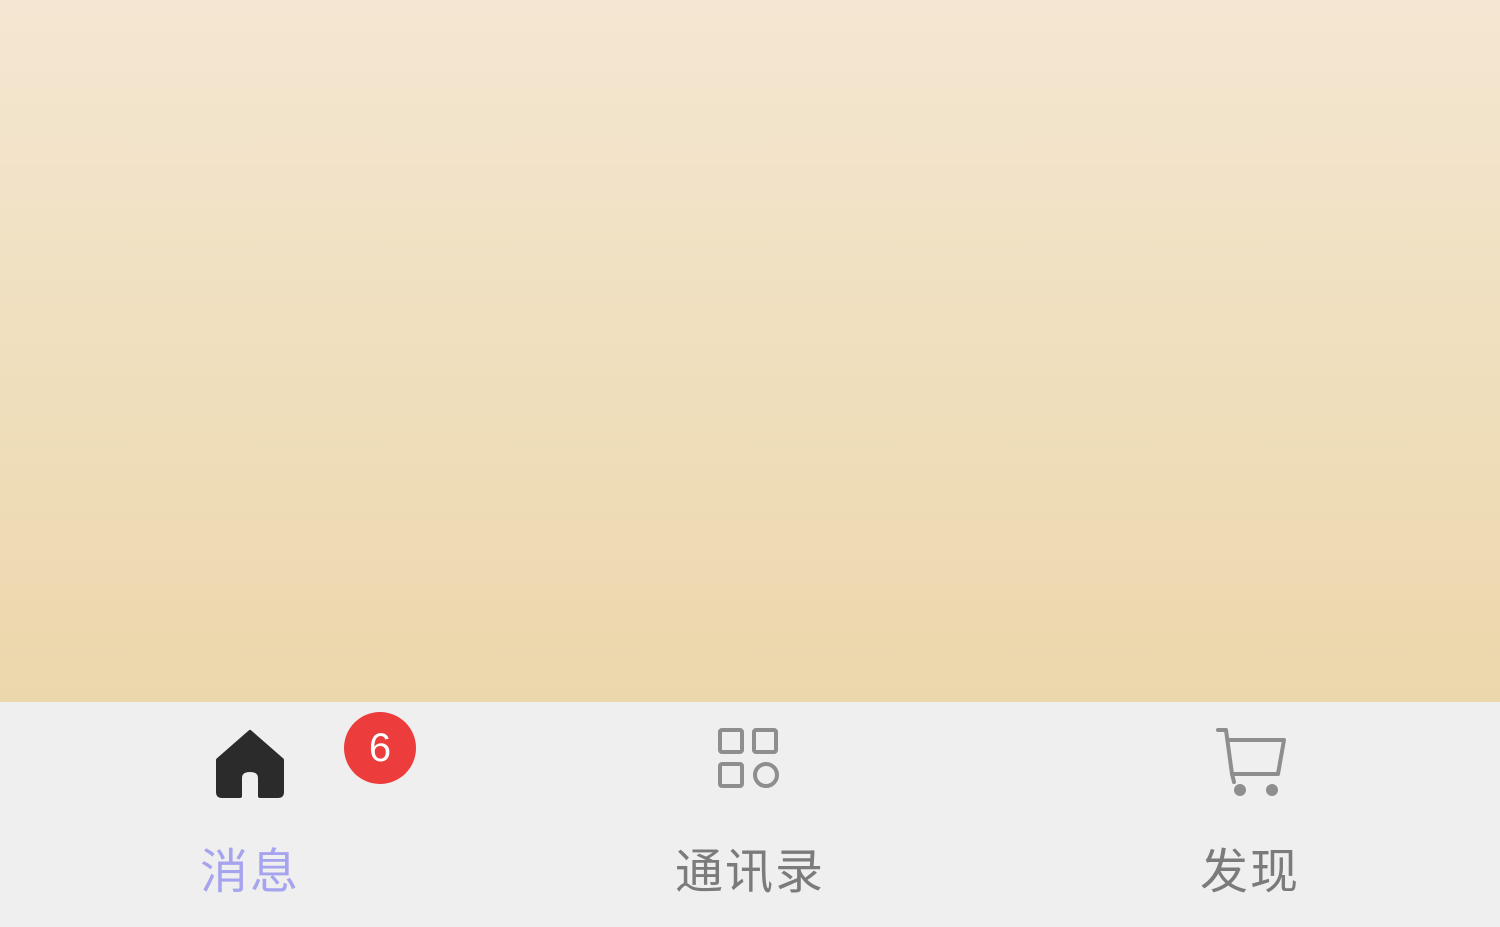  What do you see at coordinates (1249, 872) in the screenshot?
I see `tab-label-discover: 发现` at bounding box center [1249, 872].